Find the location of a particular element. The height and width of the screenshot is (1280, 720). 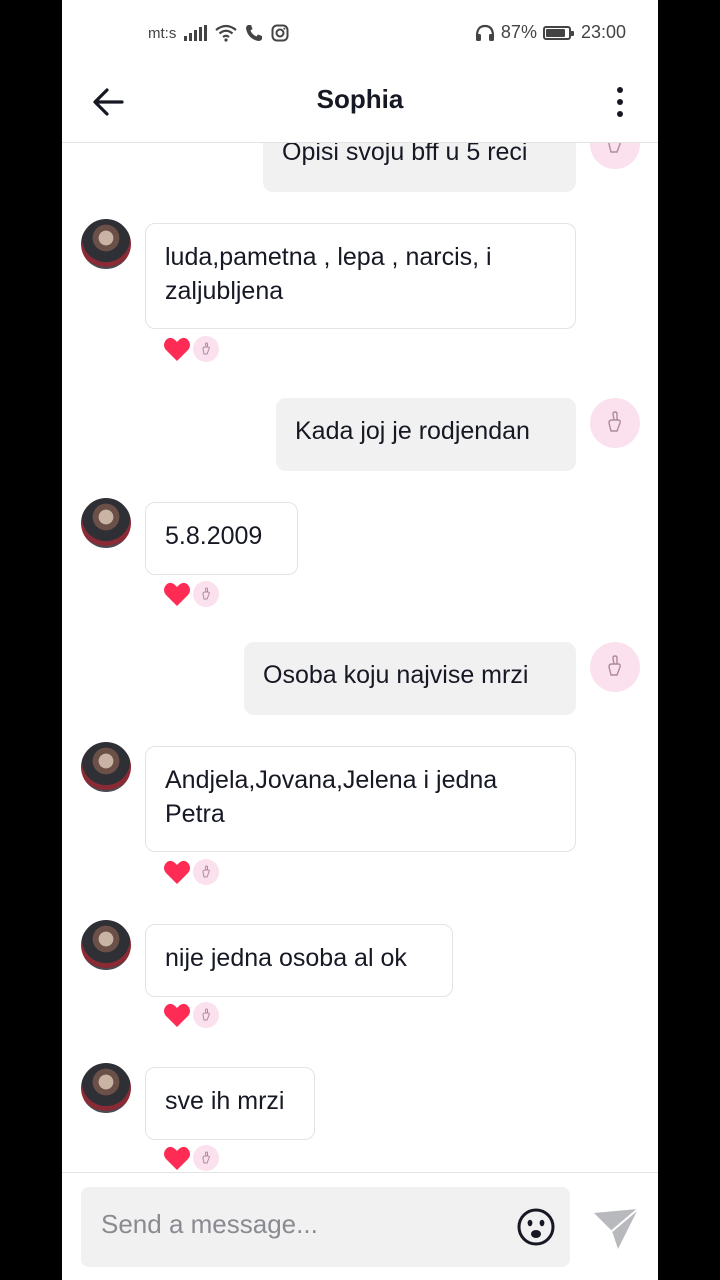

battery-icon is located at coordinates (558, 32).